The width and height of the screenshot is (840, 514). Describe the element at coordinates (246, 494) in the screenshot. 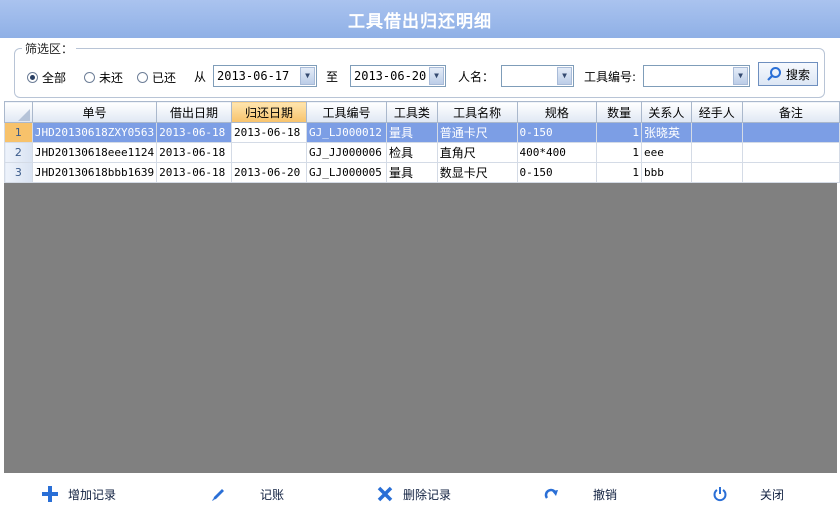

I see `post-button: 记账` at that location.